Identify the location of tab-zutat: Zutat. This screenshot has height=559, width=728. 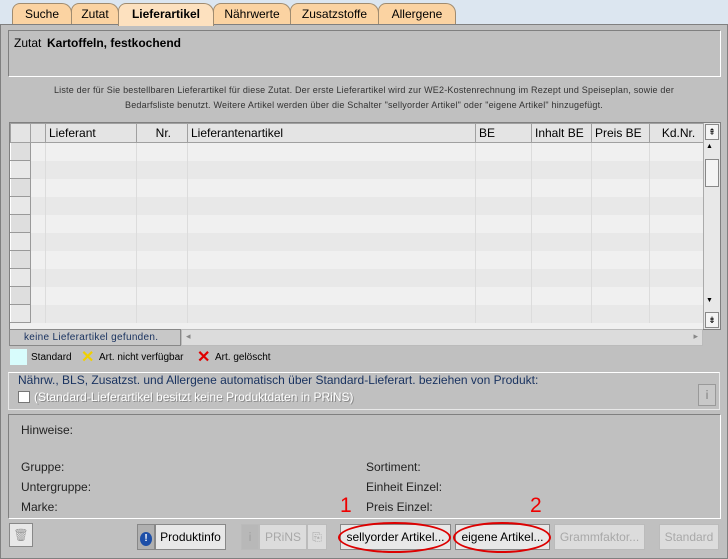
(95, 14).